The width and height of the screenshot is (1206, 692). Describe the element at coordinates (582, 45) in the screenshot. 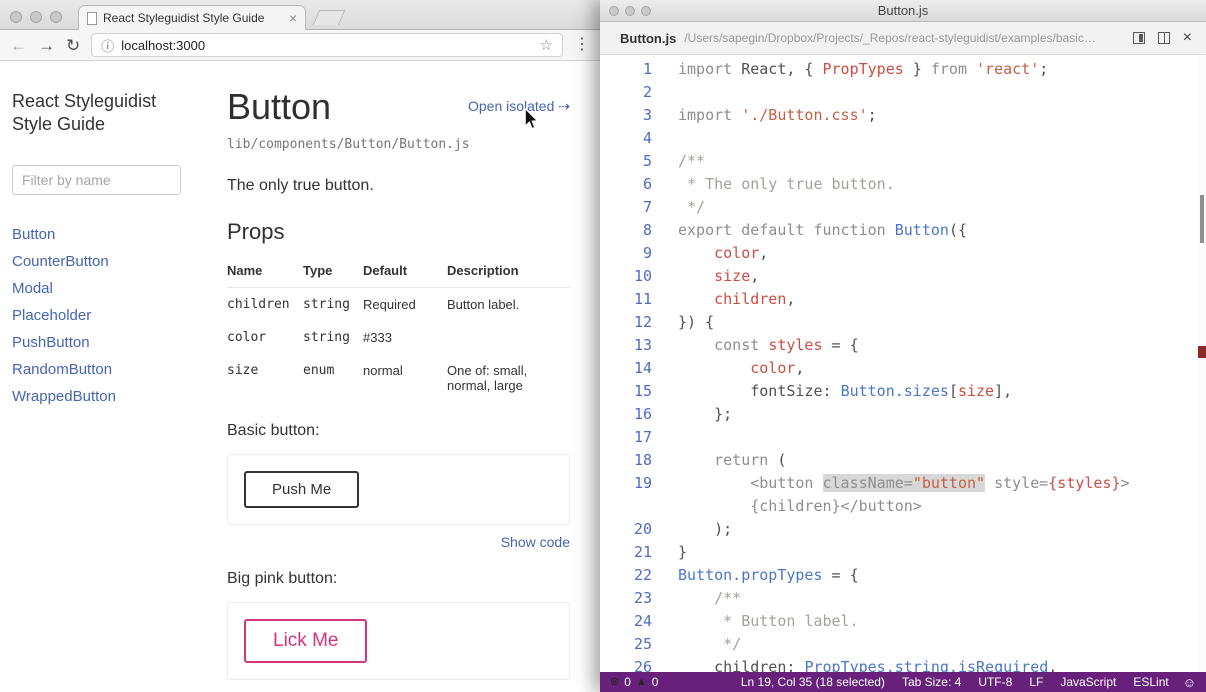

I see `browser-menu-icon: ⋮` at that location.